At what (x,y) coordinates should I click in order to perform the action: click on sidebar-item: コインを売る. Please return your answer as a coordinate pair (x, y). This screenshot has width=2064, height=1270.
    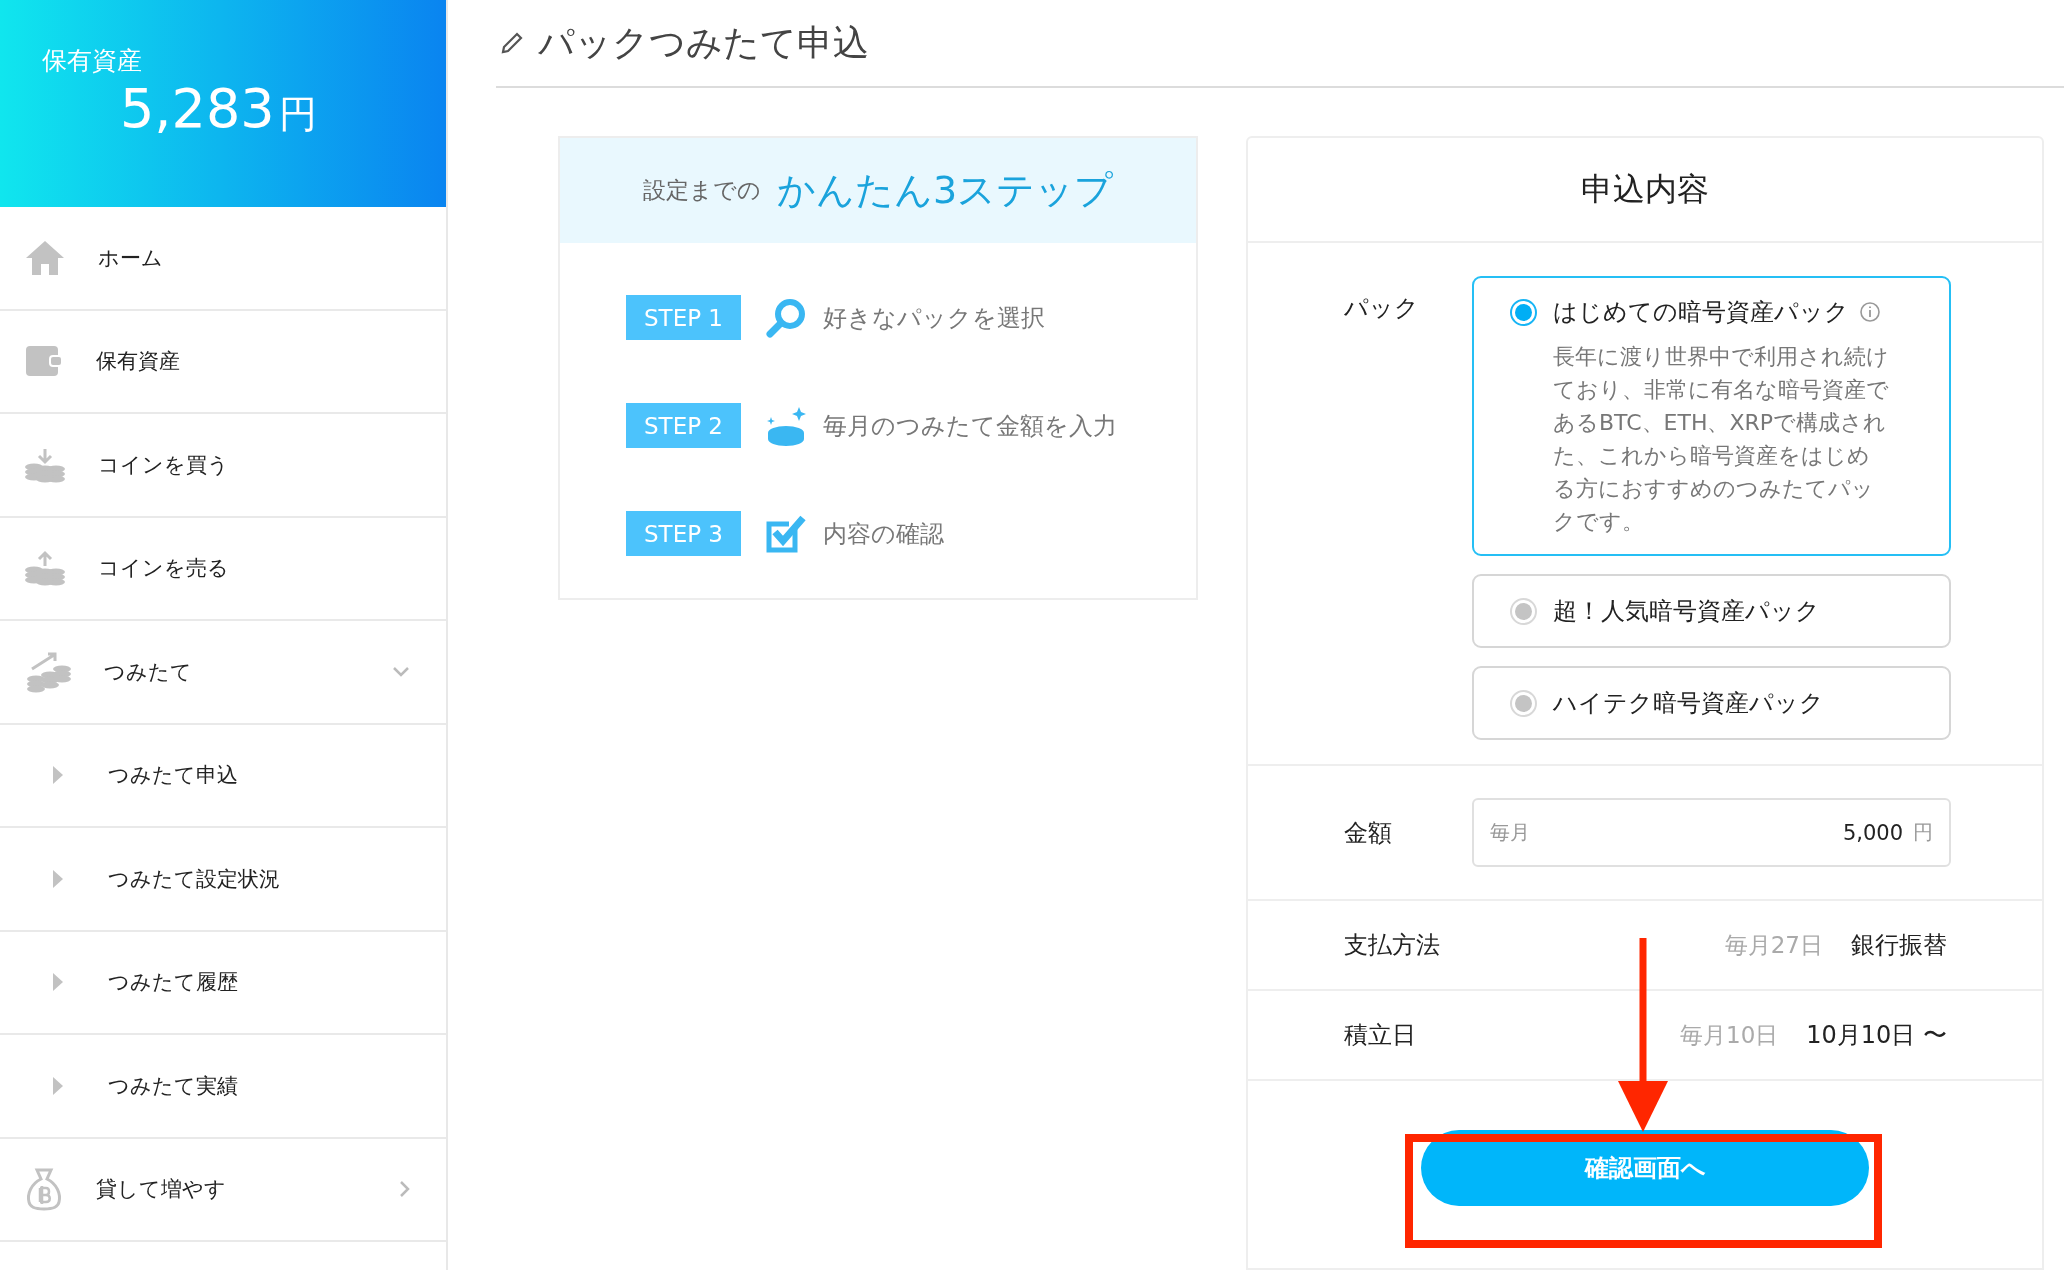
    Looking at the image, I should click on (223, 569).